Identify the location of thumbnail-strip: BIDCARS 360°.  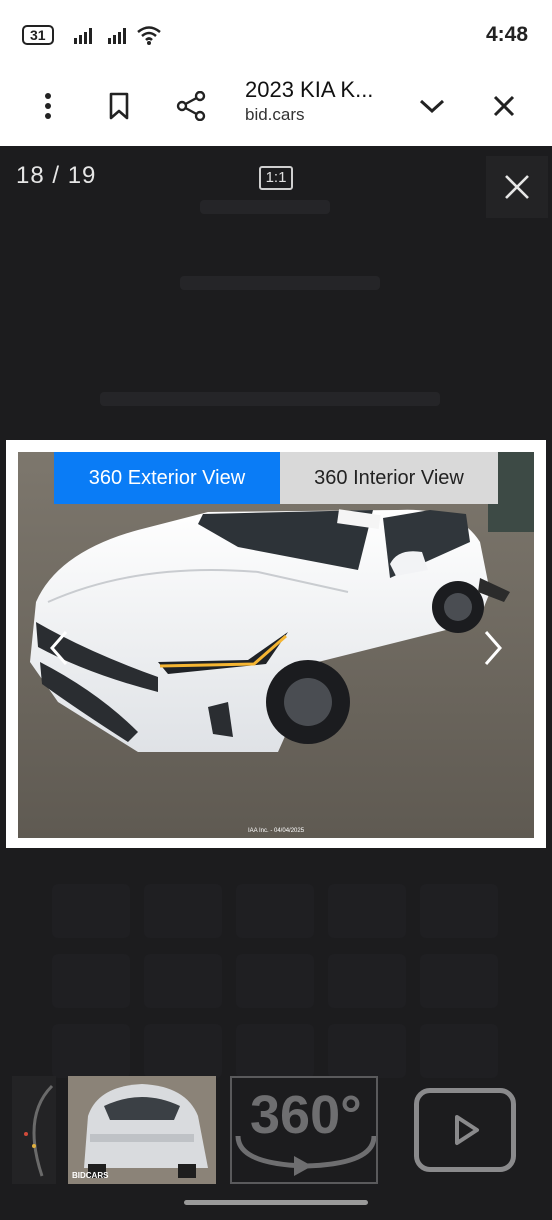
(276, 1131).